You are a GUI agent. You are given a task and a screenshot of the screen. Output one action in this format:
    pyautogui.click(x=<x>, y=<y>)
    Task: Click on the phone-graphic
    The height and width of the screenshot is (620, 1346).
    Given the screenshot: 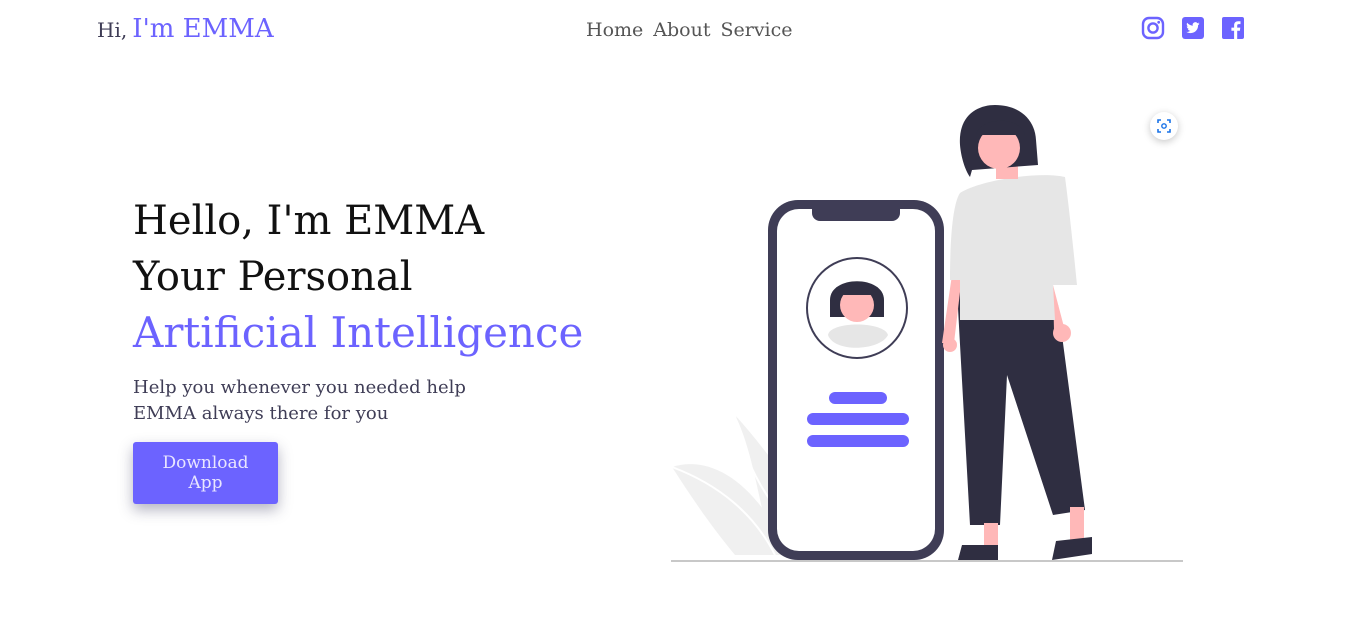 What is the action you would take?
    pyautogui.click(x=856, y=380)
    